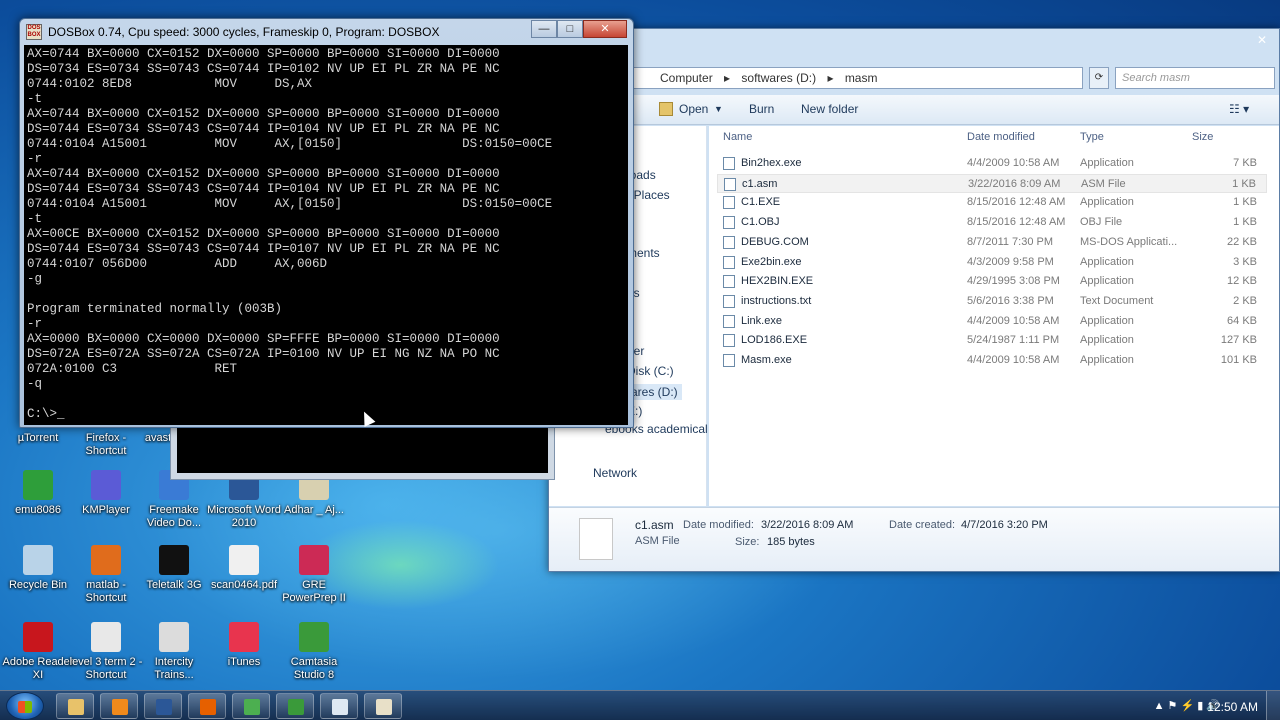 Image resolution: width=1280 pixels, height=720 pixels. What do you see at coordinates (861, 78) in the screenshot?
I see `breadcrumb-folder: masm` at bounding box center [861, 78].